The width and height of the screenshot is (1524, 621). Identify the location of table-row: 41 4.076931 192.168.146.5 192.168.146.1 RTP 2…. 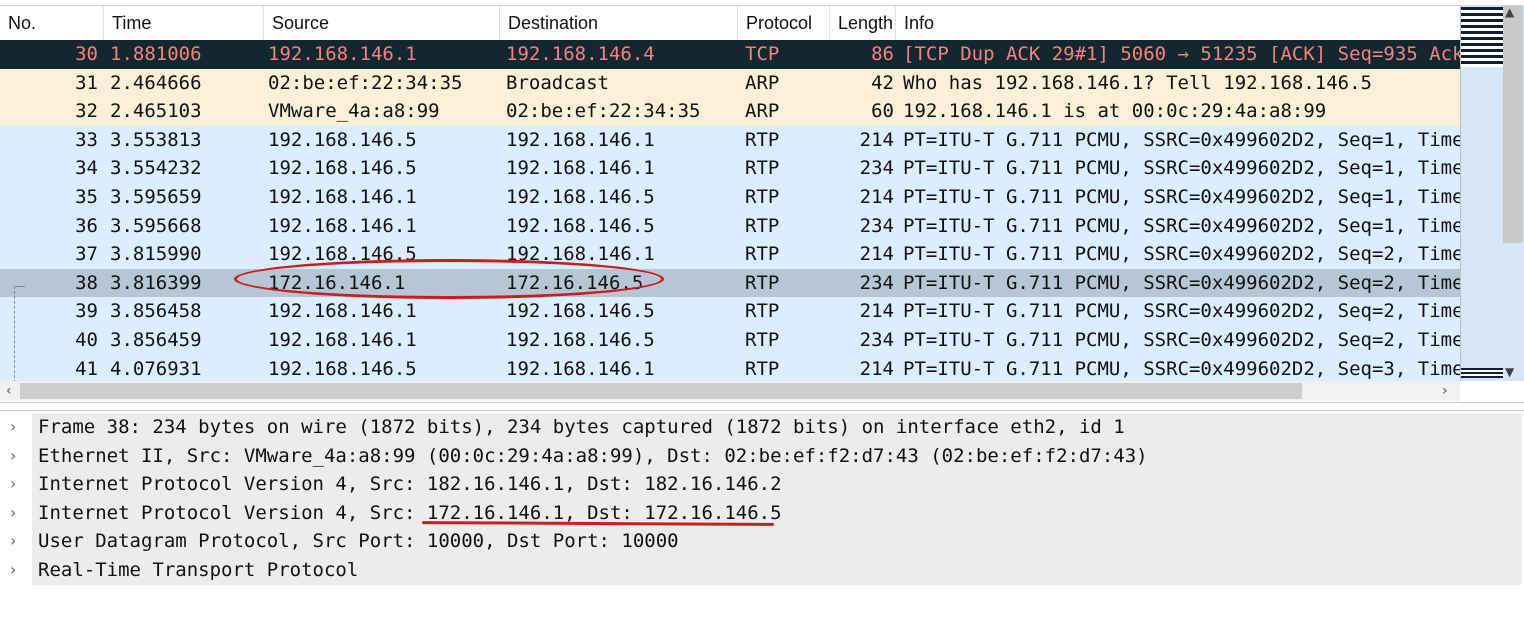
(730, 367).